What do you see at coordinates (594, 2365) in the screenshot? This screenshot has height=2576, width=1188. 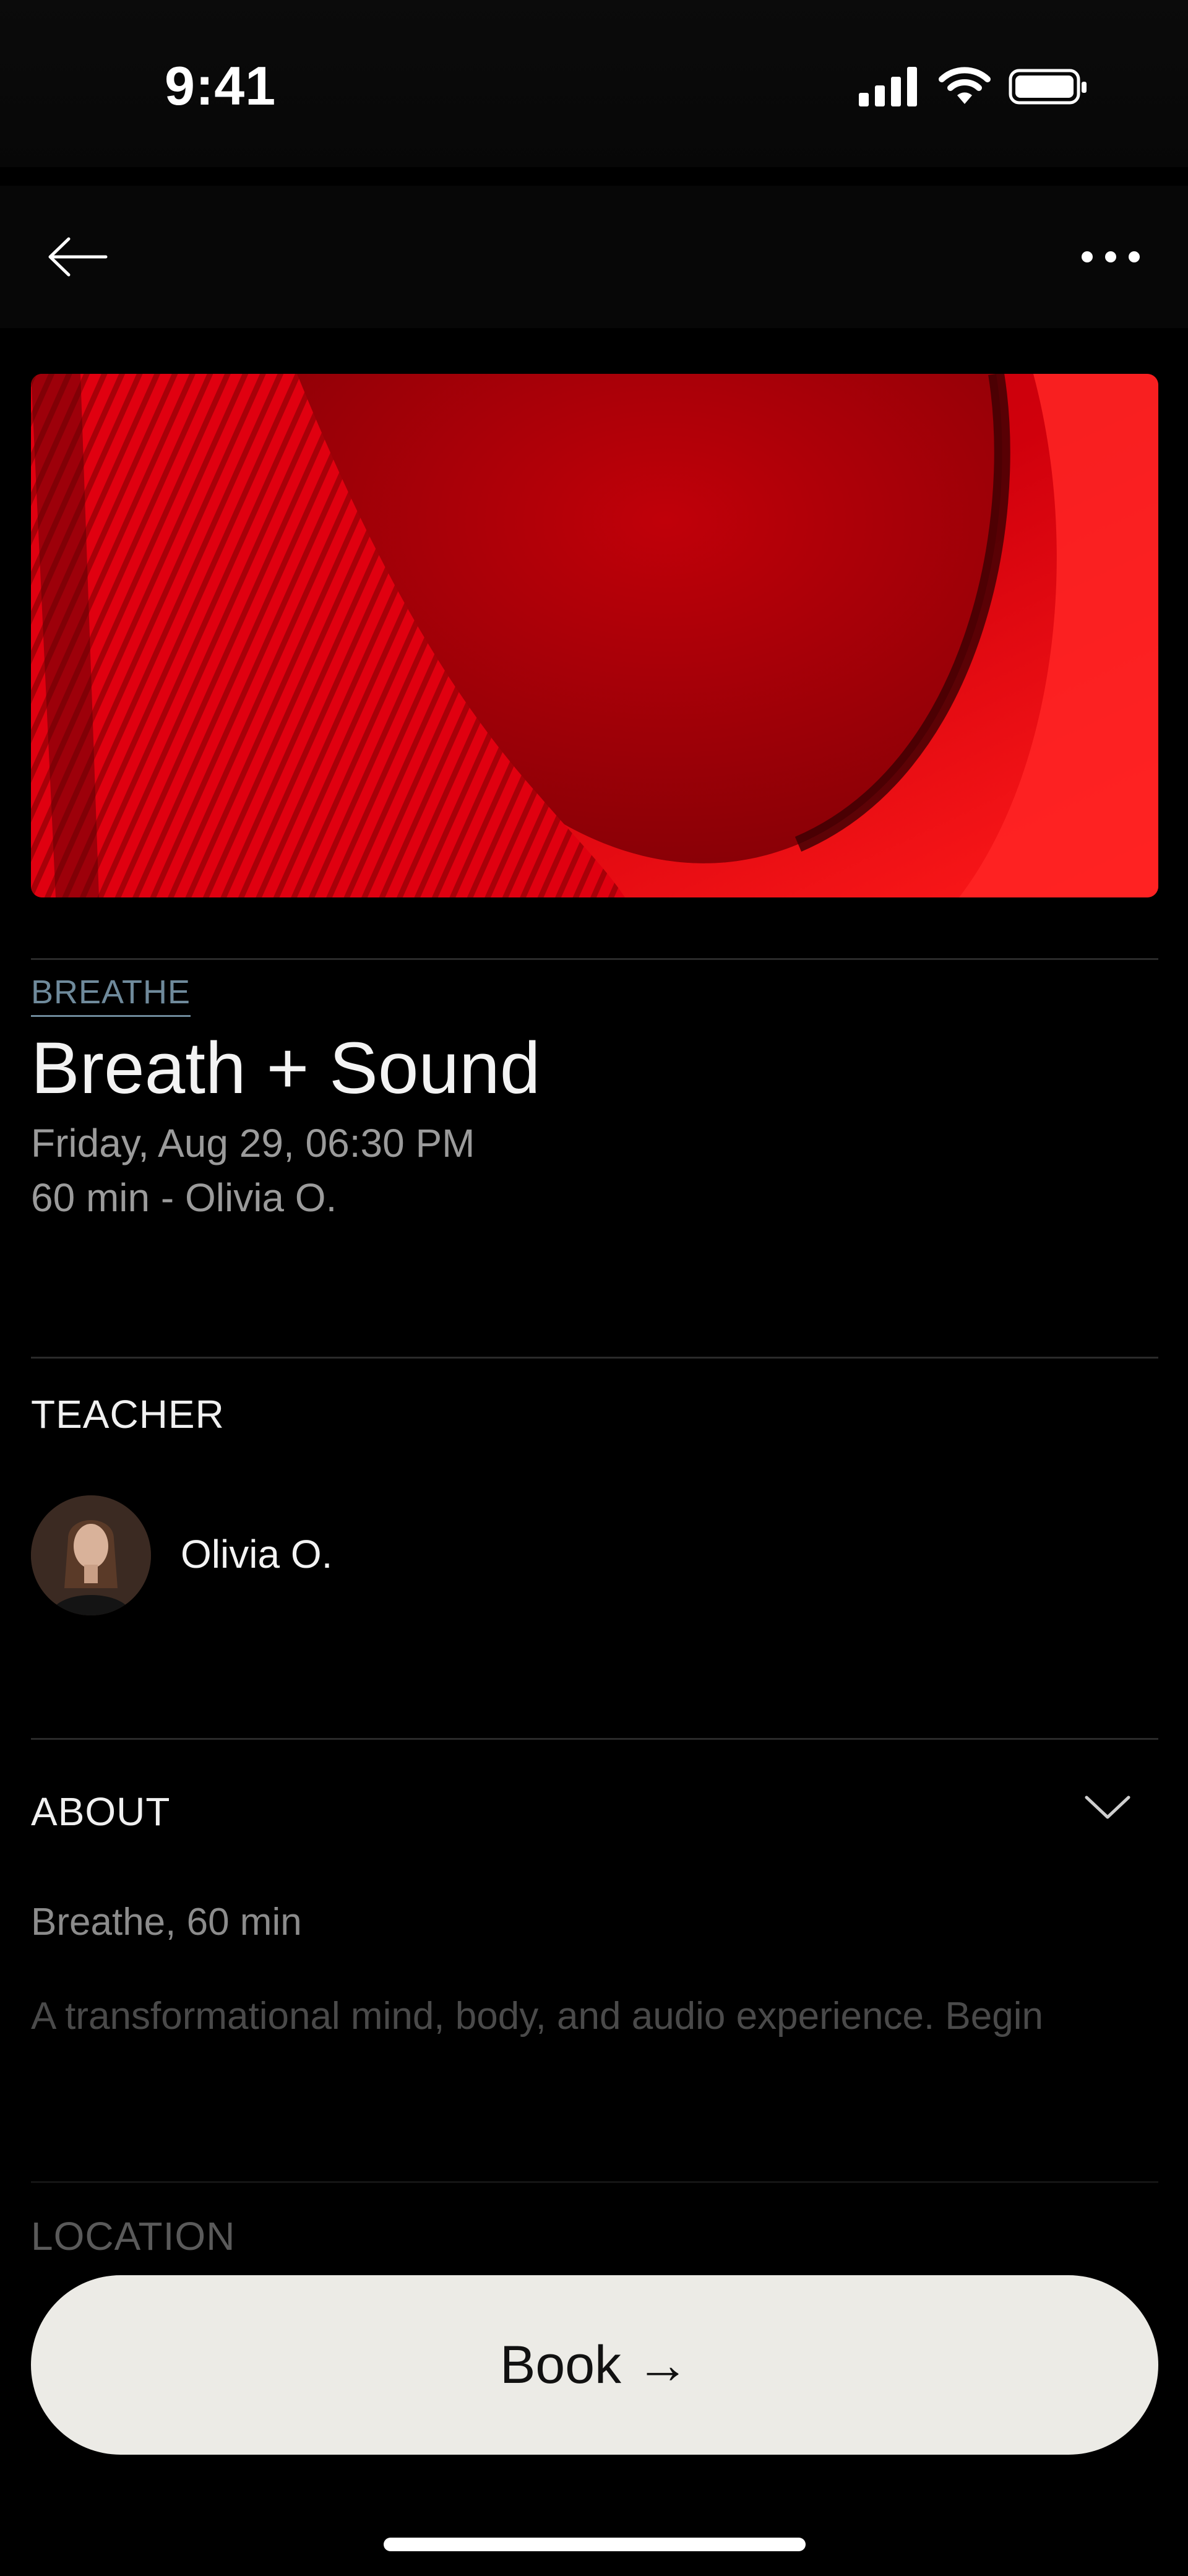 I see `book-button: Book →` at bounding box center [594, 2365].